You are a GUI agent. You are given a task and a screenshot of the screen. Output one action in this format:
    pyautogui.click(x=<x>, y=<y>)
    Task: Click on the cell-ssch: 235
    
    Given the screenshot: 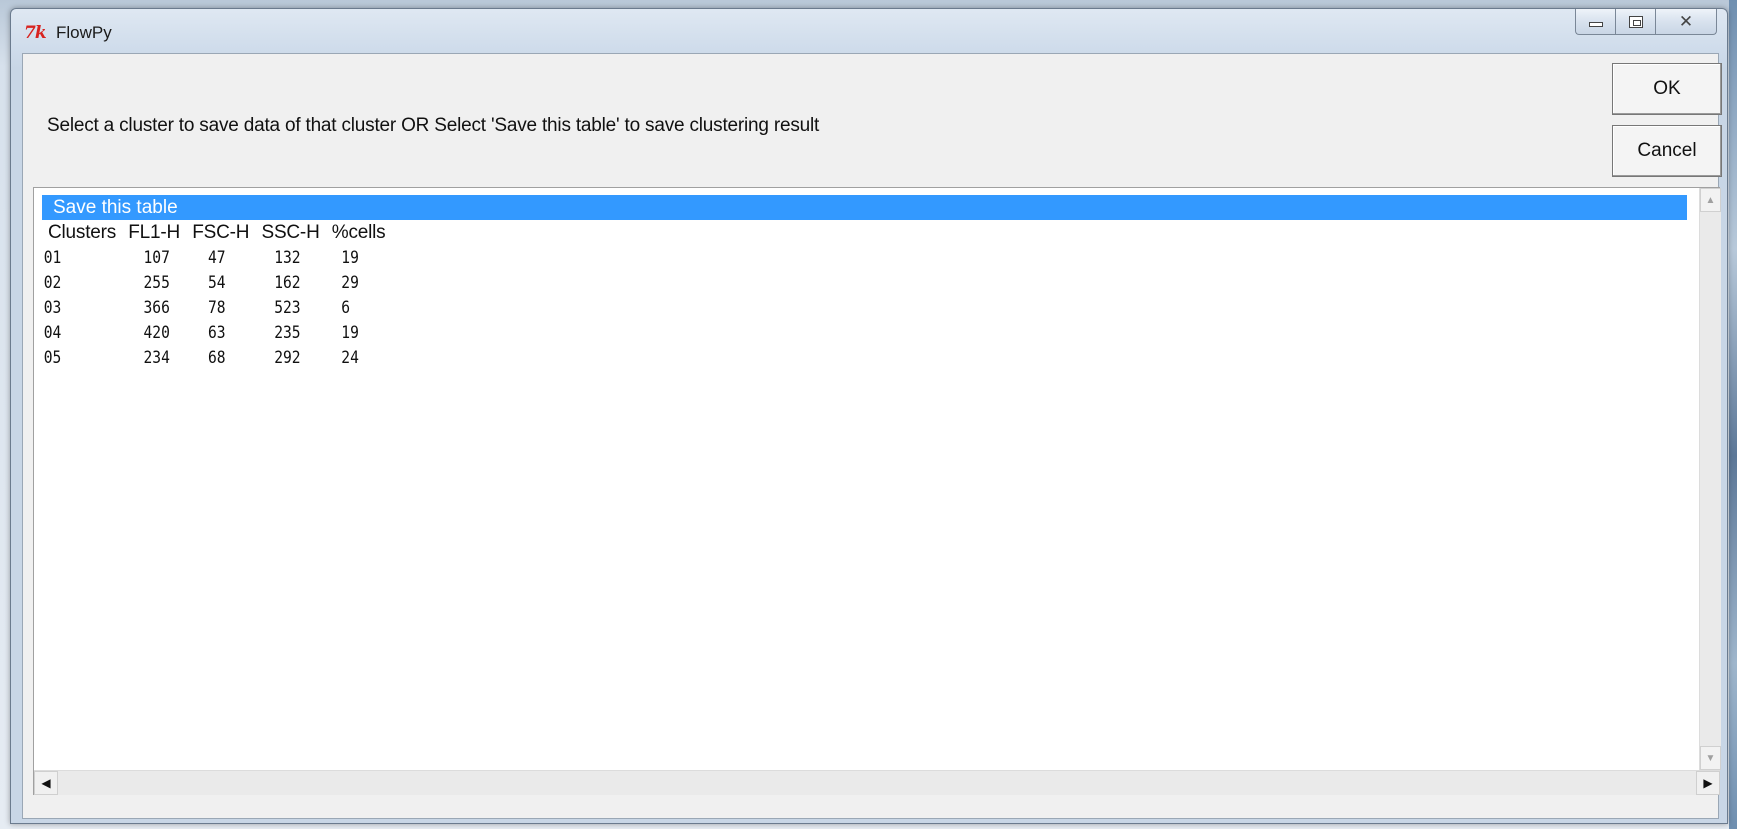 What is the action you would take?
    pyautogui.click(x=287, y=333)
    